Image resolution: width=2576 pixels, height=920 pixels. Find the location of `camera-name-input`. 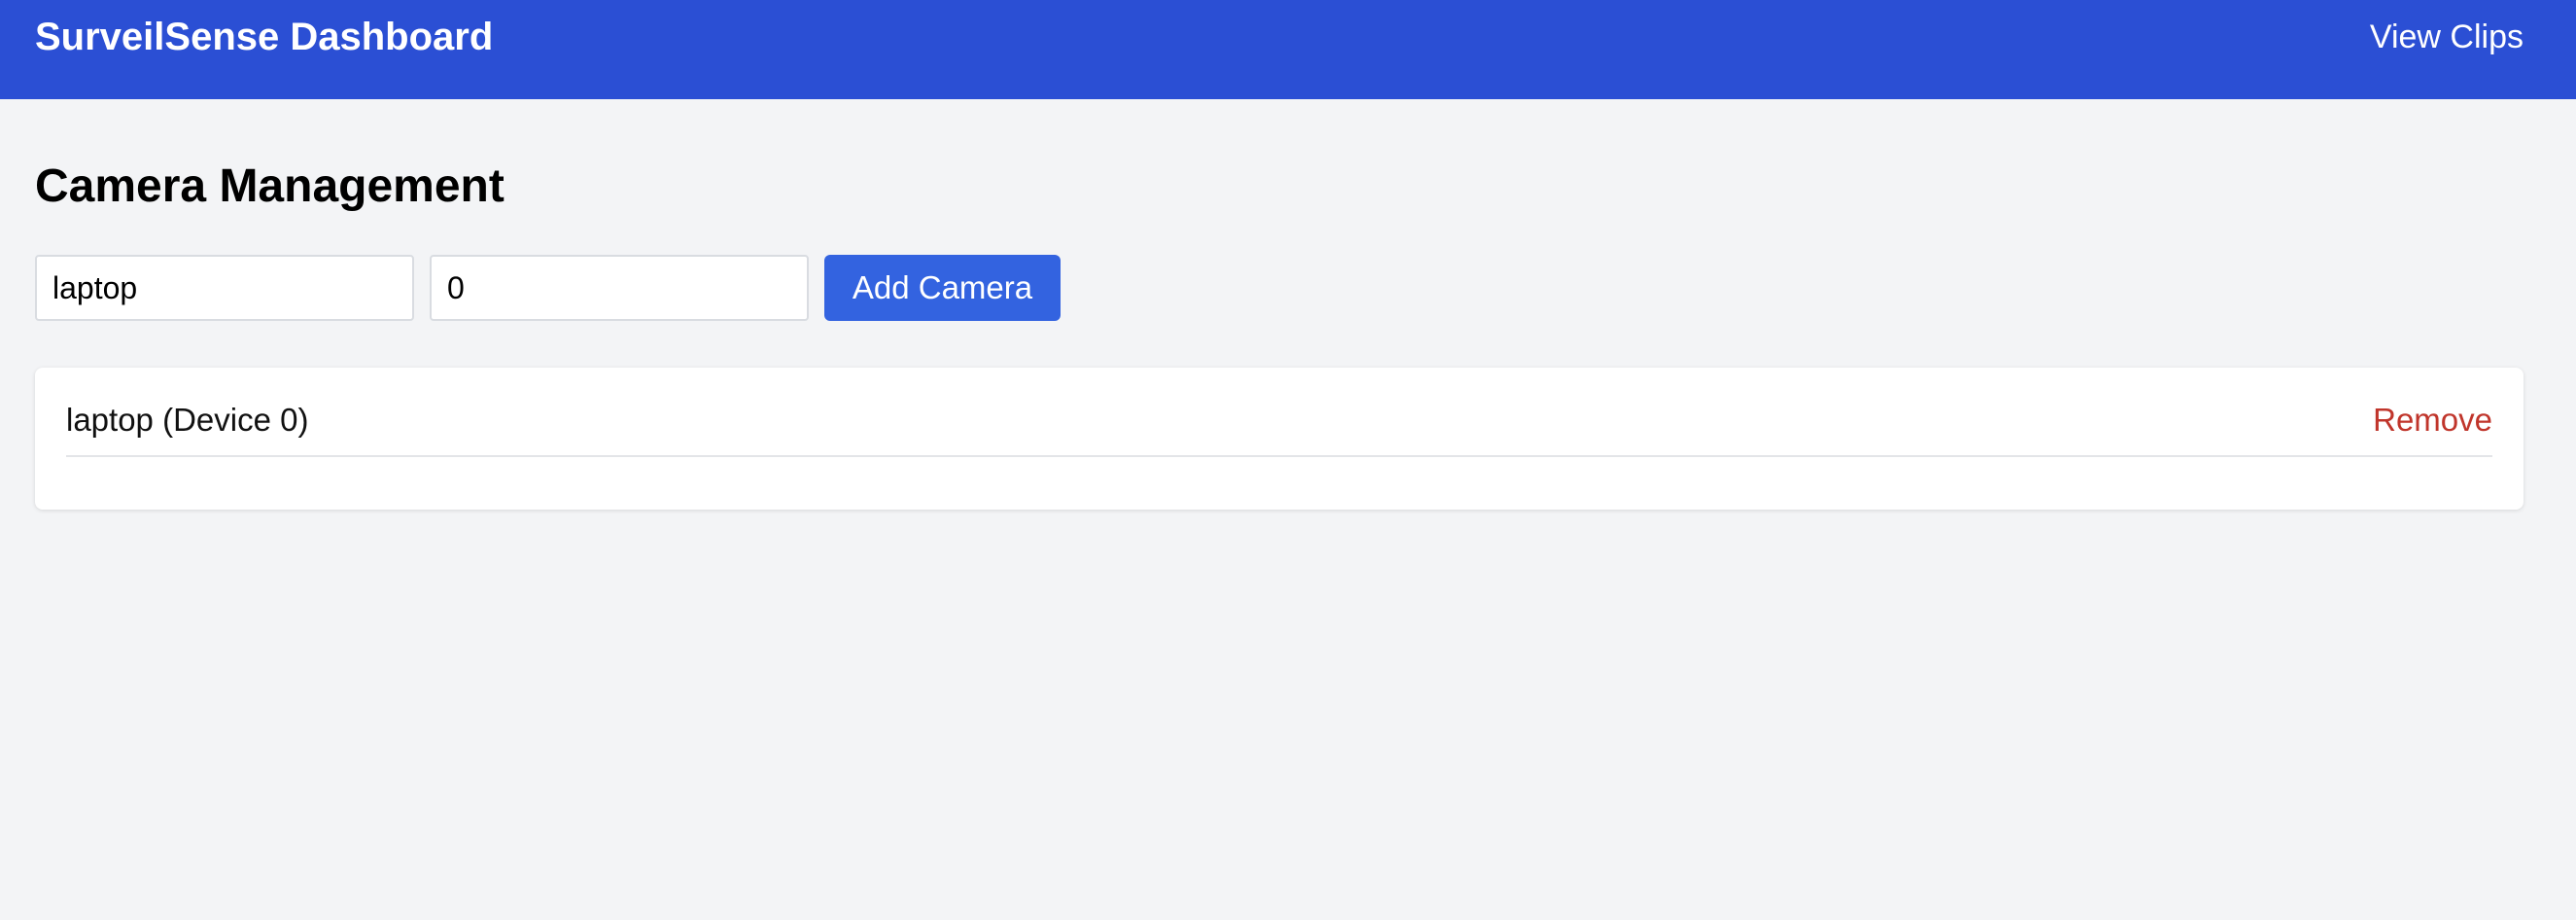

camera-name-input is located at coordinates (225, 288).